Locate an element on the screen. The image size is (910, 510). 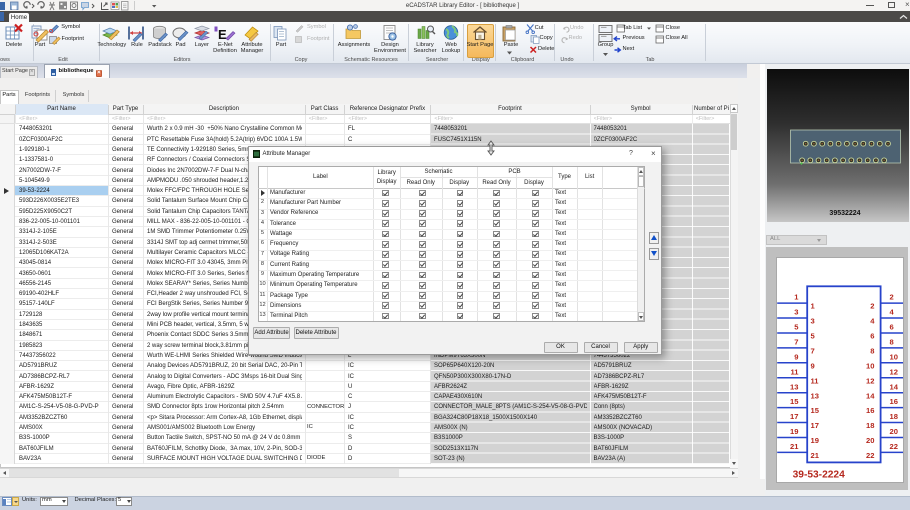
svg-text: 39-53-2224 is located at coordinates (819, 475).